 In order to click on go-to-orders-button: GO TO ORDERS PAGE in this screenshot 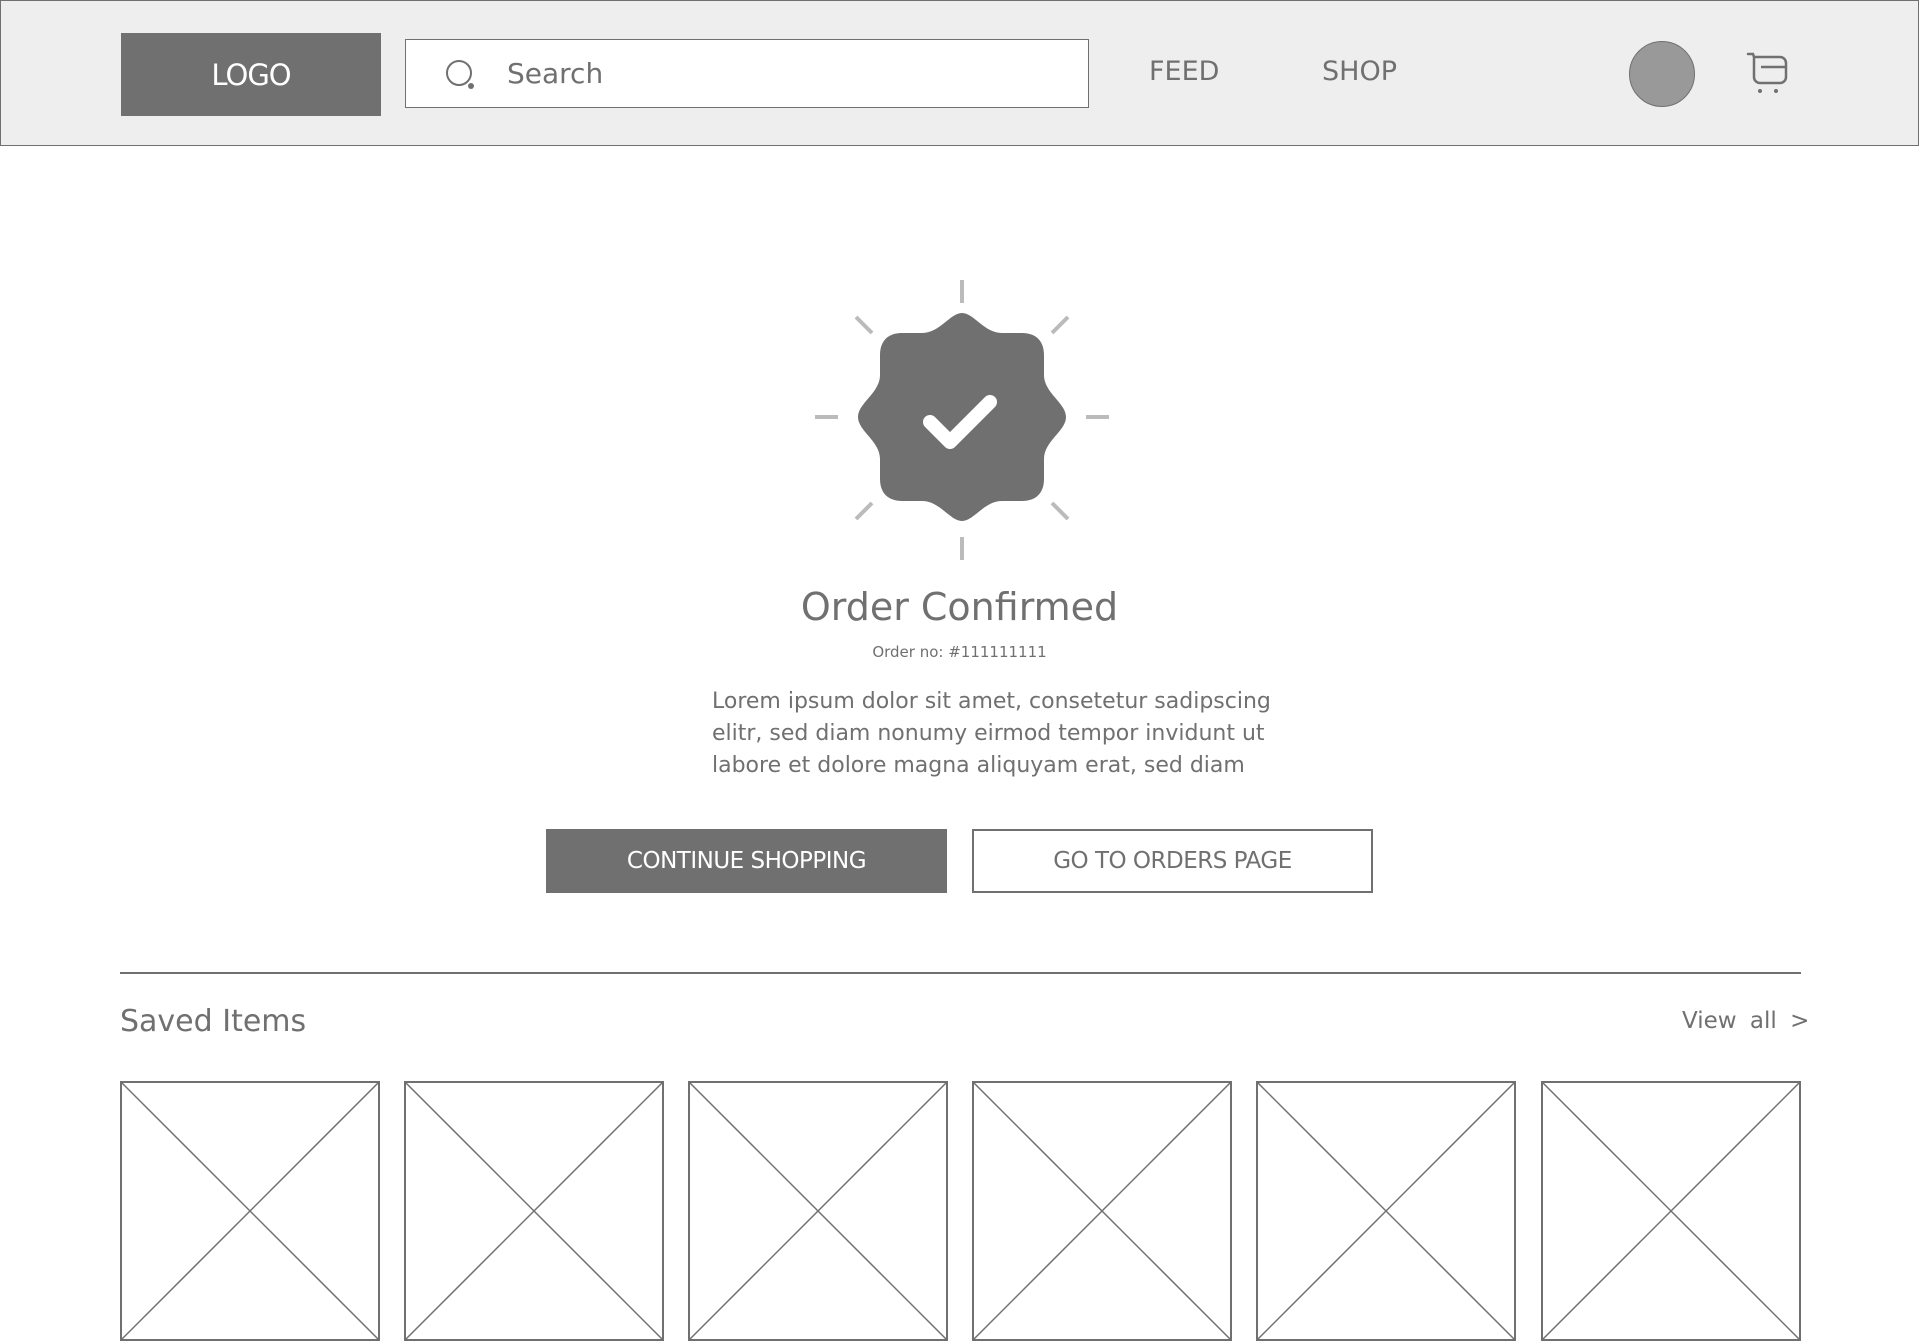, I will do `click(1172, 861)`.